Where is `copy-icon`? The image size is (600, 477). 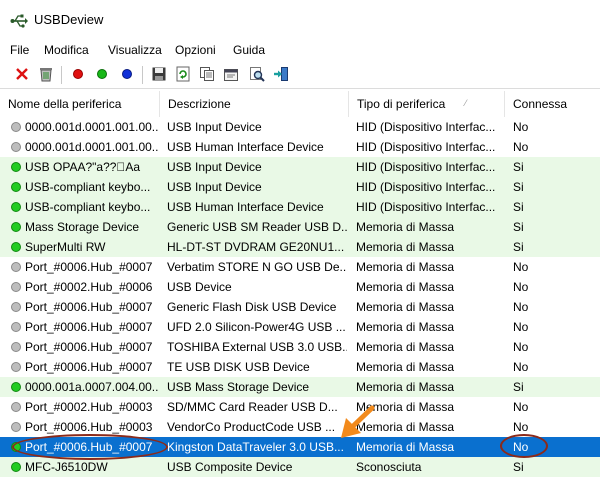 copy-icon is located at coordinates (207, 74).